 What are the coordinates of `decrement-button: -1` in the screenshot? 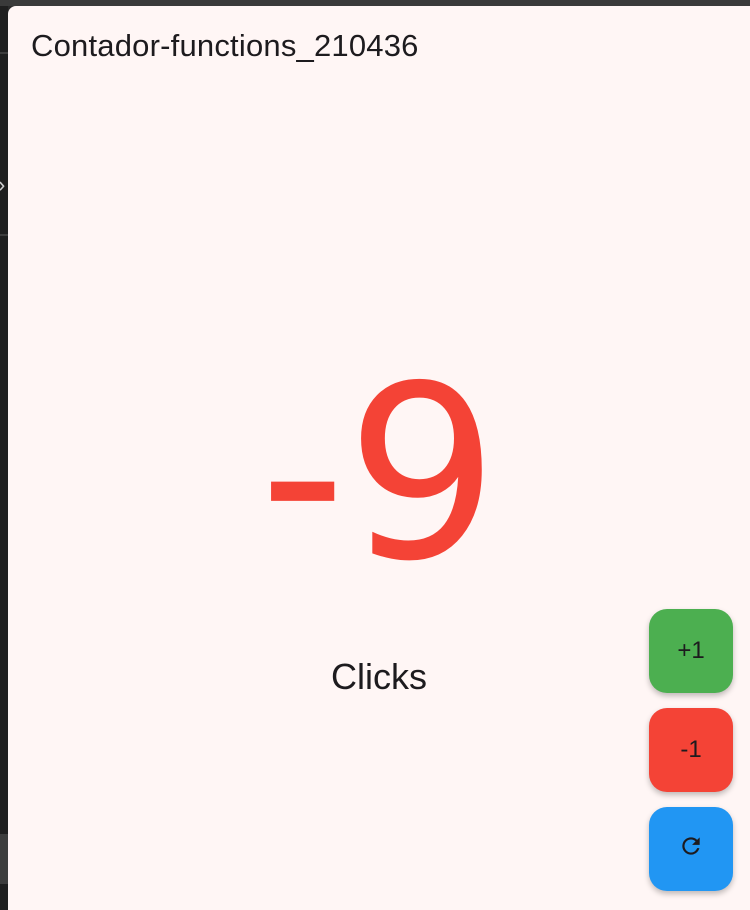 It's located at (691, 750).